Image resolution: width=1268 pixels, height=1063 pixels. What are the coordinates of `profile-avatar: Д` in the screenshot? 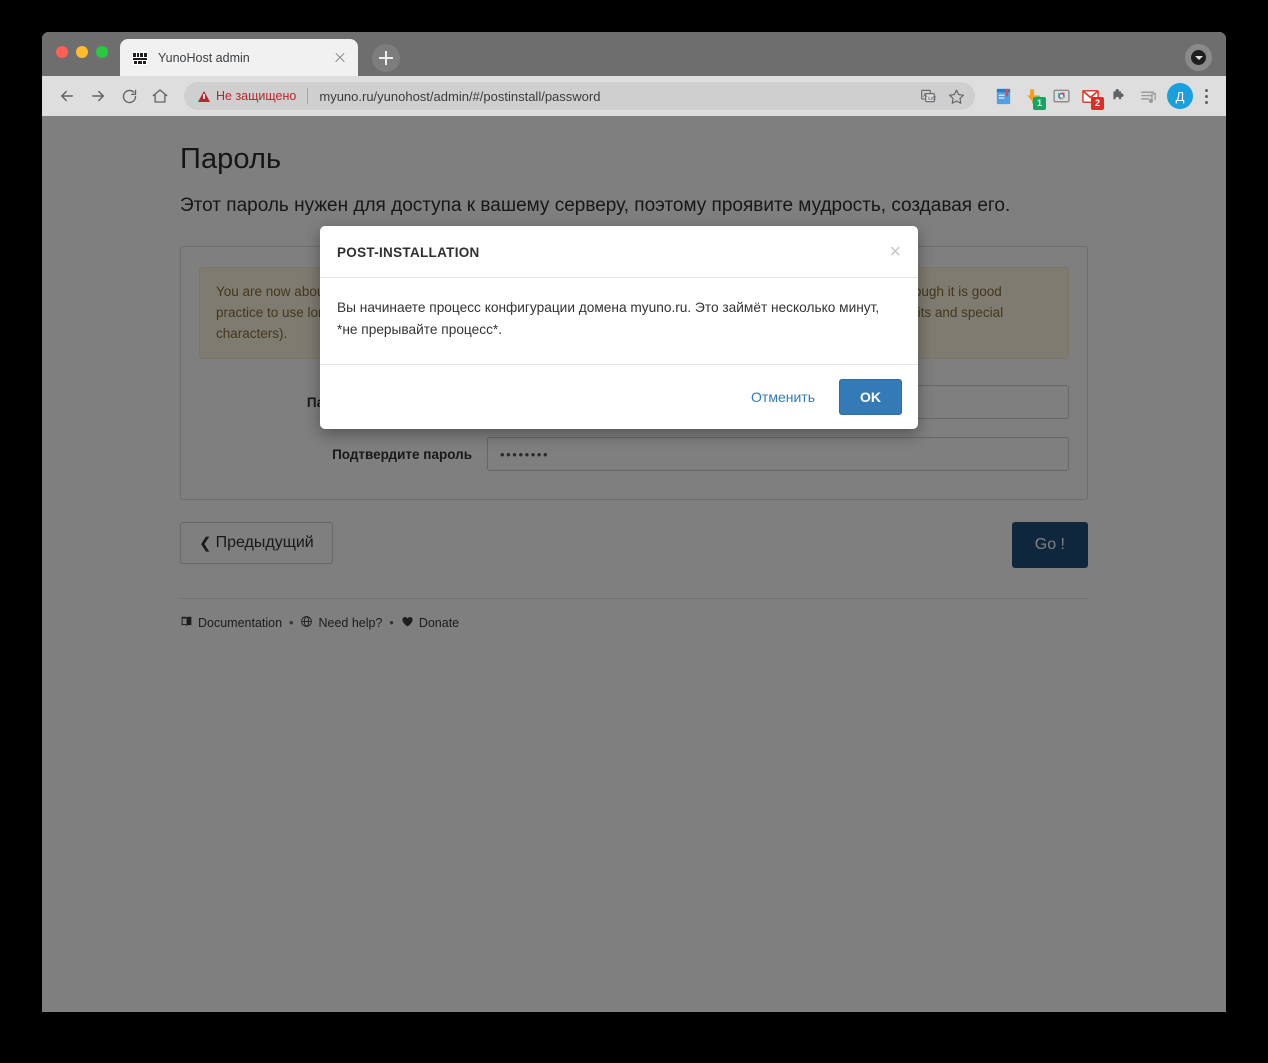 It's located at (1180, 96).